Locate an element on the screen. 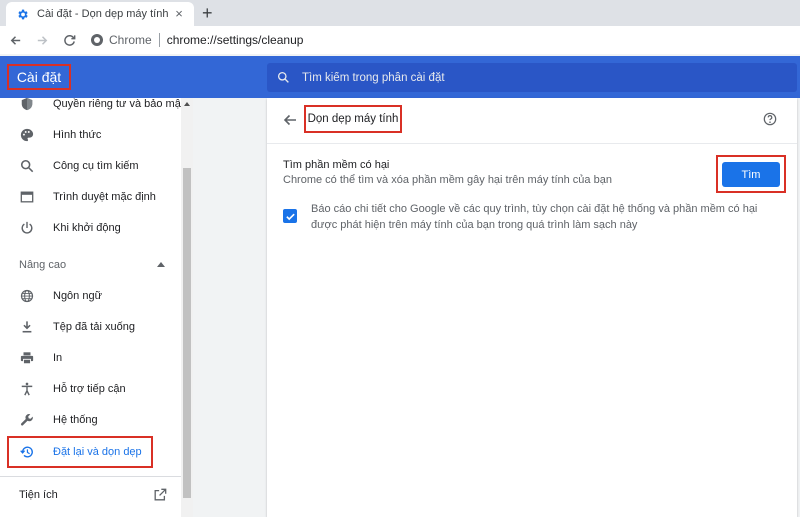  sidebar-item-label: In is located at coordinates (58, 357).